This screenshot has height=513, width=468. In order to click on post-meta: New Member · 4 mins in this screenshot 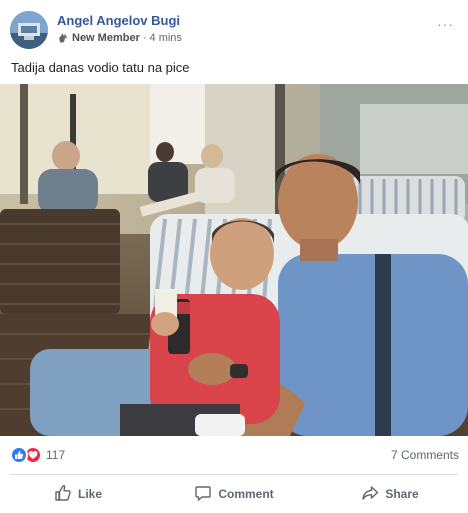, I will do `click(119, 38)`.